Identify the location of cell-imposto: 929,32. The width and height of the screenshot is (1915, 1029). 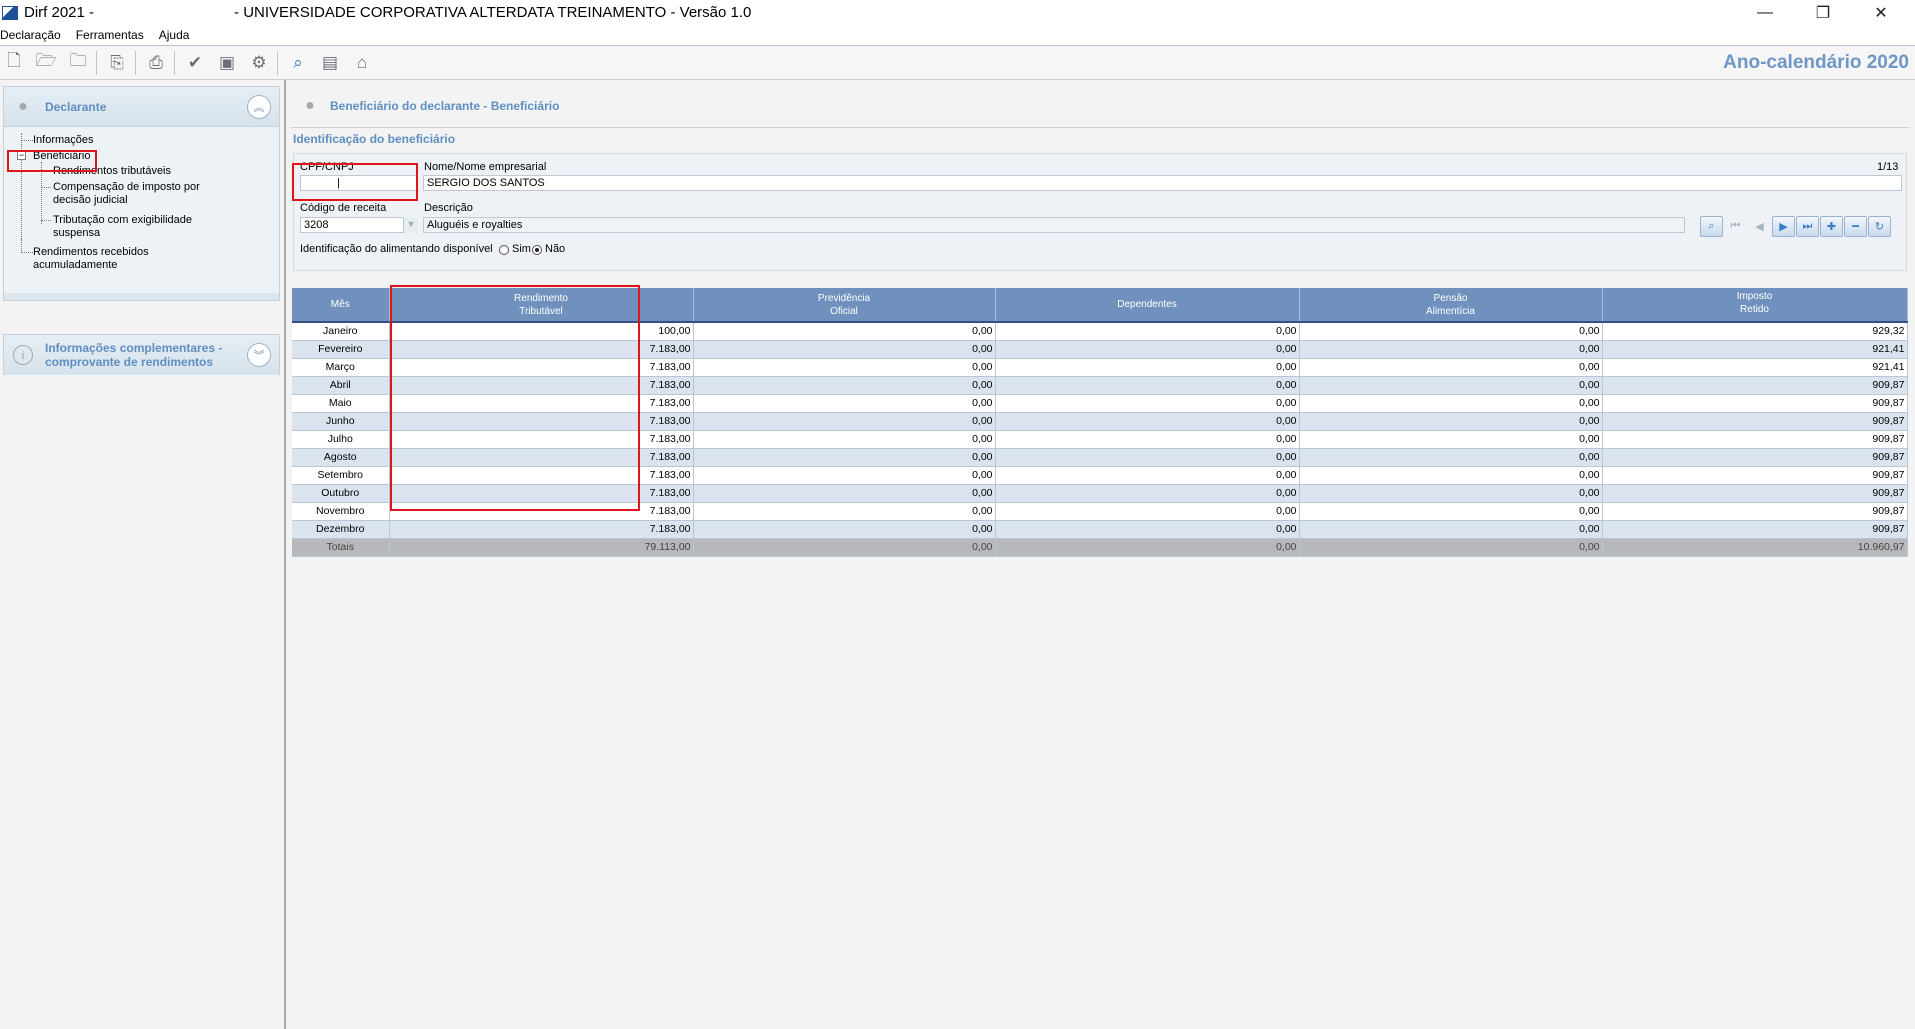
(1755, 331).